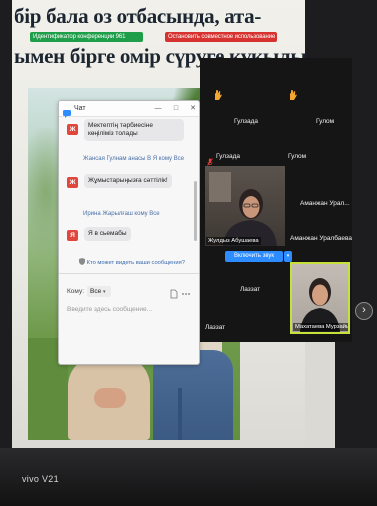  Describe the element at coordinates (128, 181) in the screenshot. I see `chat-message: Жұмыстарыңызға сәттілік!` at that location.